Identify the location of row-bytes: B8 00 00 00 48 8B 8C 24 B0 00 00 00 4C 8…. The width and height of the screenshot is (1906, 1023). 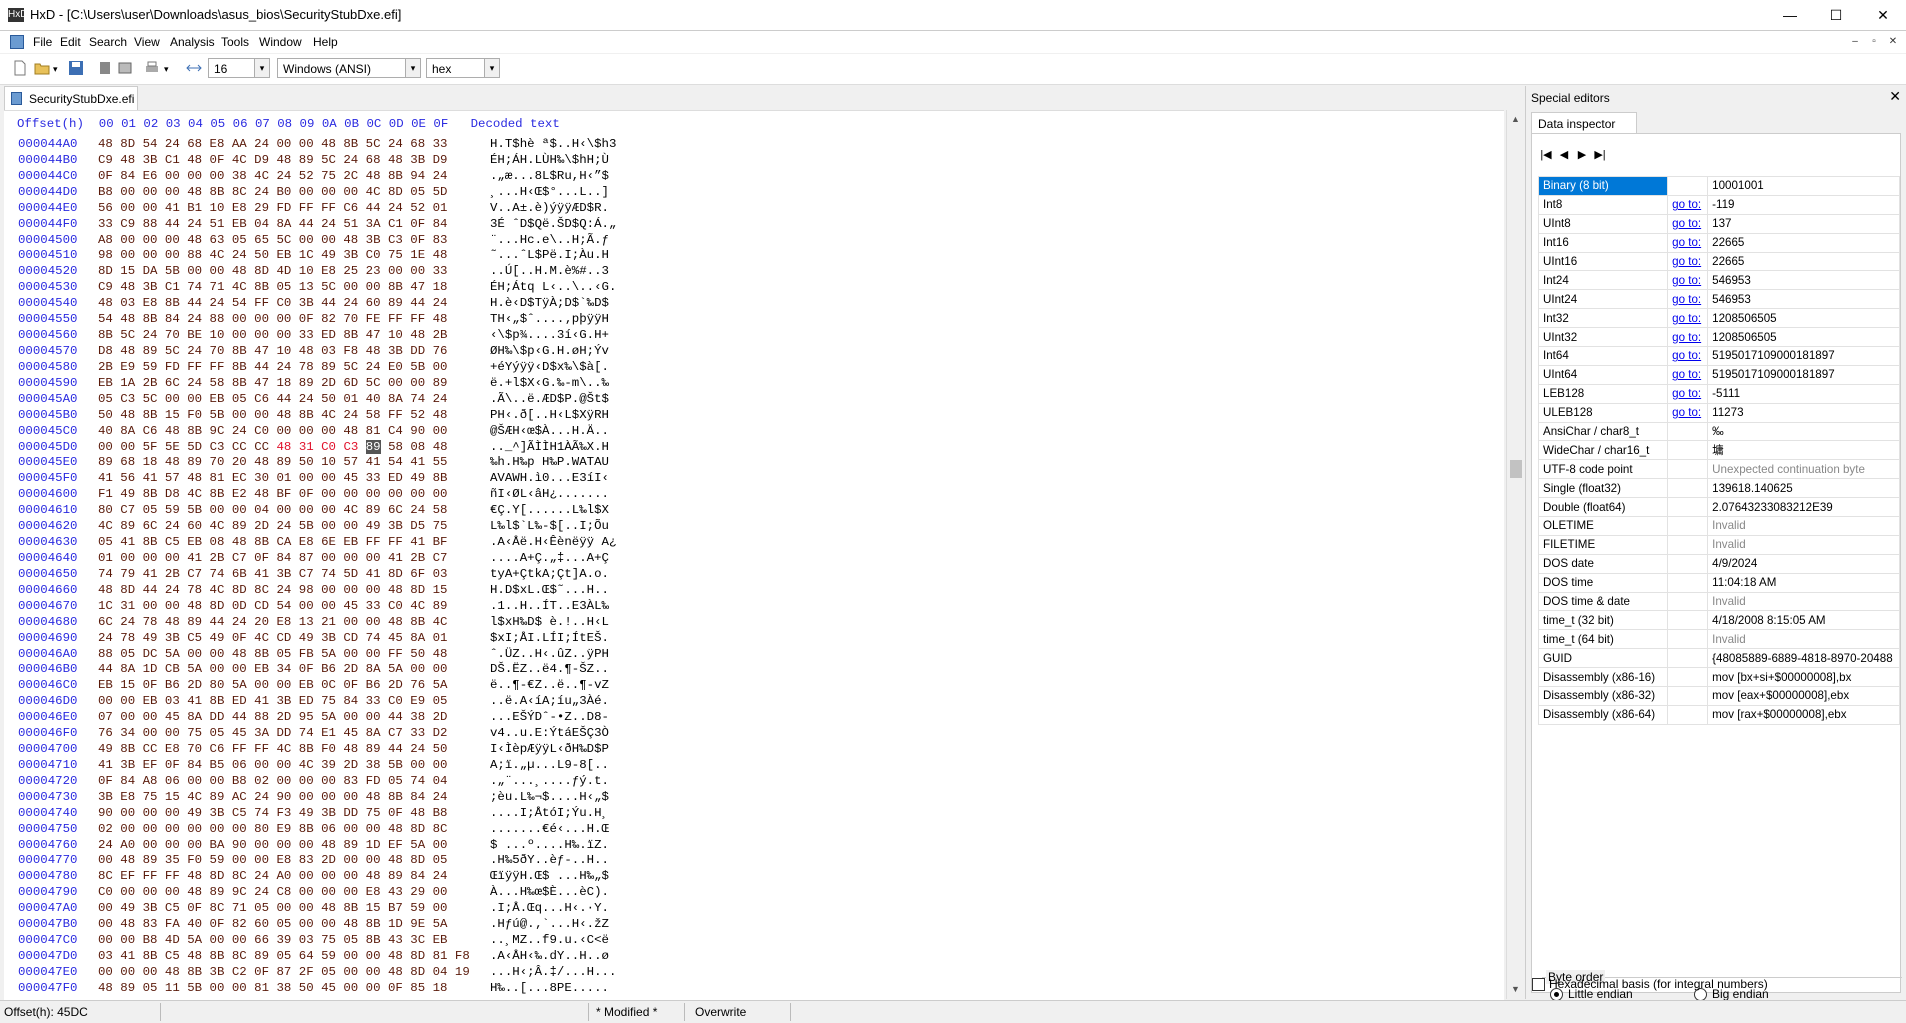
(272, 192).